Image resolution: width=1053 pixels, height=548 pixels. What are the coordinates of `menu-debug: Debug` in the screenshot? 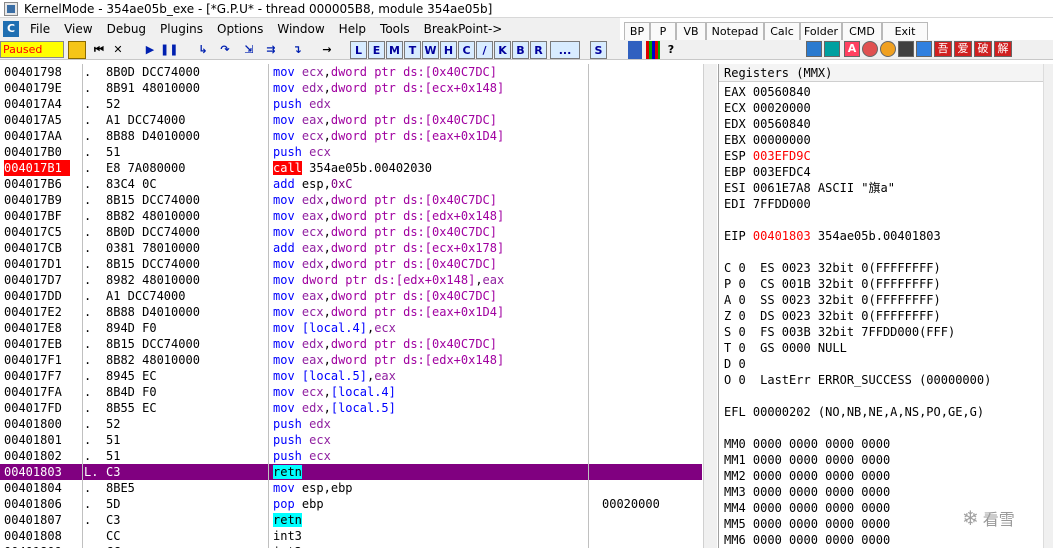 It's located at (126, 29).